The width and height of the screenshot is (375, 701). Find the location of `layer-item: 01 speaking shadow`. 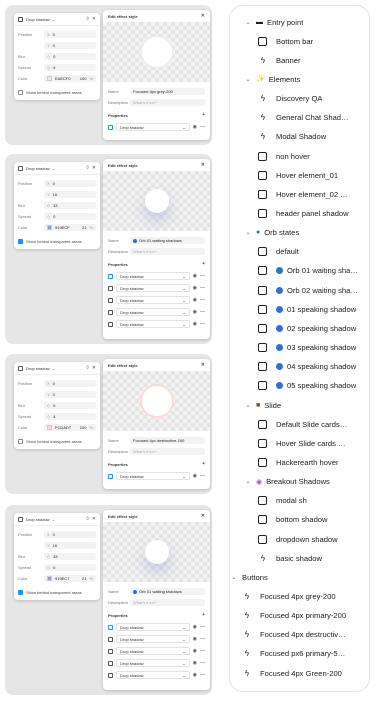

layer-item: 01 speaking shadow is located at coordinates (307, 309).